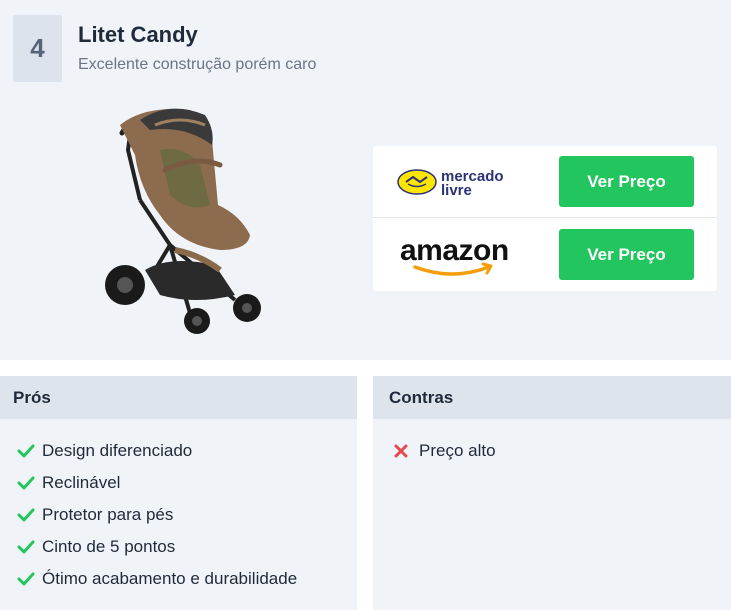 This screenshot has width=731, height=610. What do you see at coordinates (178, 397) in the screenshot?
I see `pros-heading: Prós` at bounding box center [178, 397].